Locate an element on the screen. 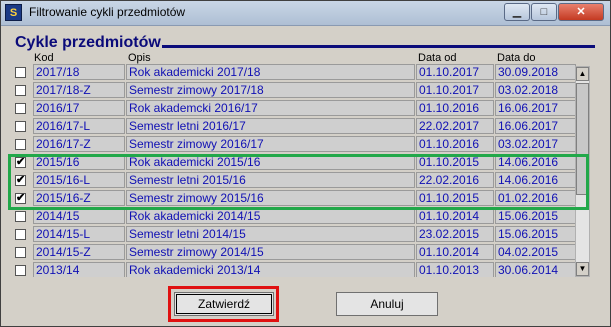 The image size is (611, 327). cell-kod: 2017/18-Z is located at coordinates (79, 90).